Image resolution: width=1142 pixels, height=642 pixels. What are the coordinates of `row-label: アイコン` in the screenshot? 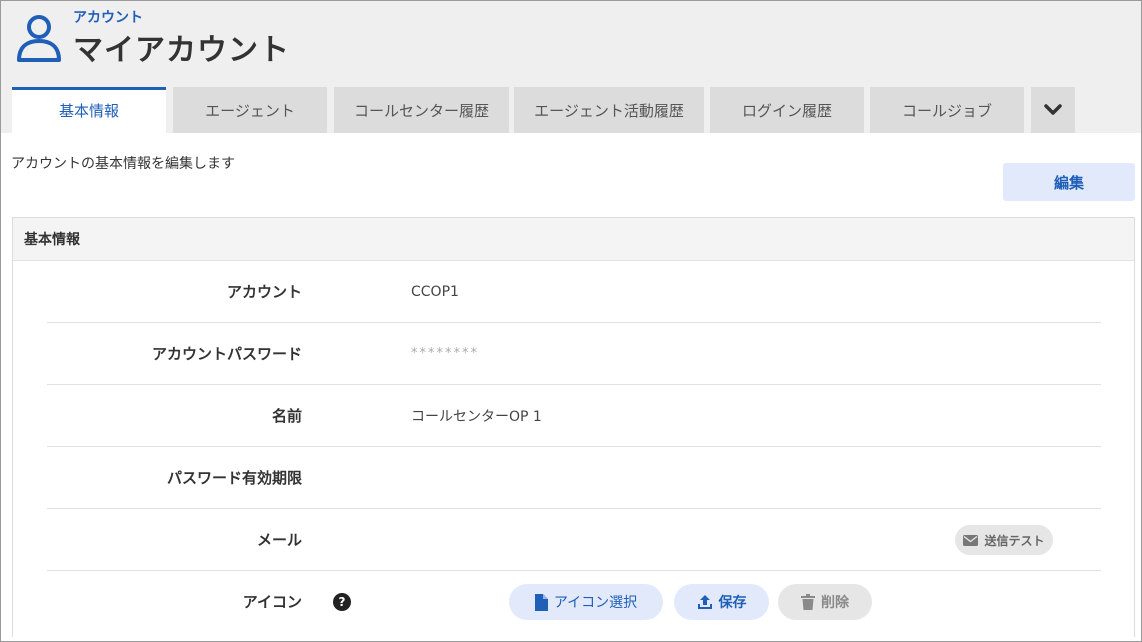 It's located at (272, 602).